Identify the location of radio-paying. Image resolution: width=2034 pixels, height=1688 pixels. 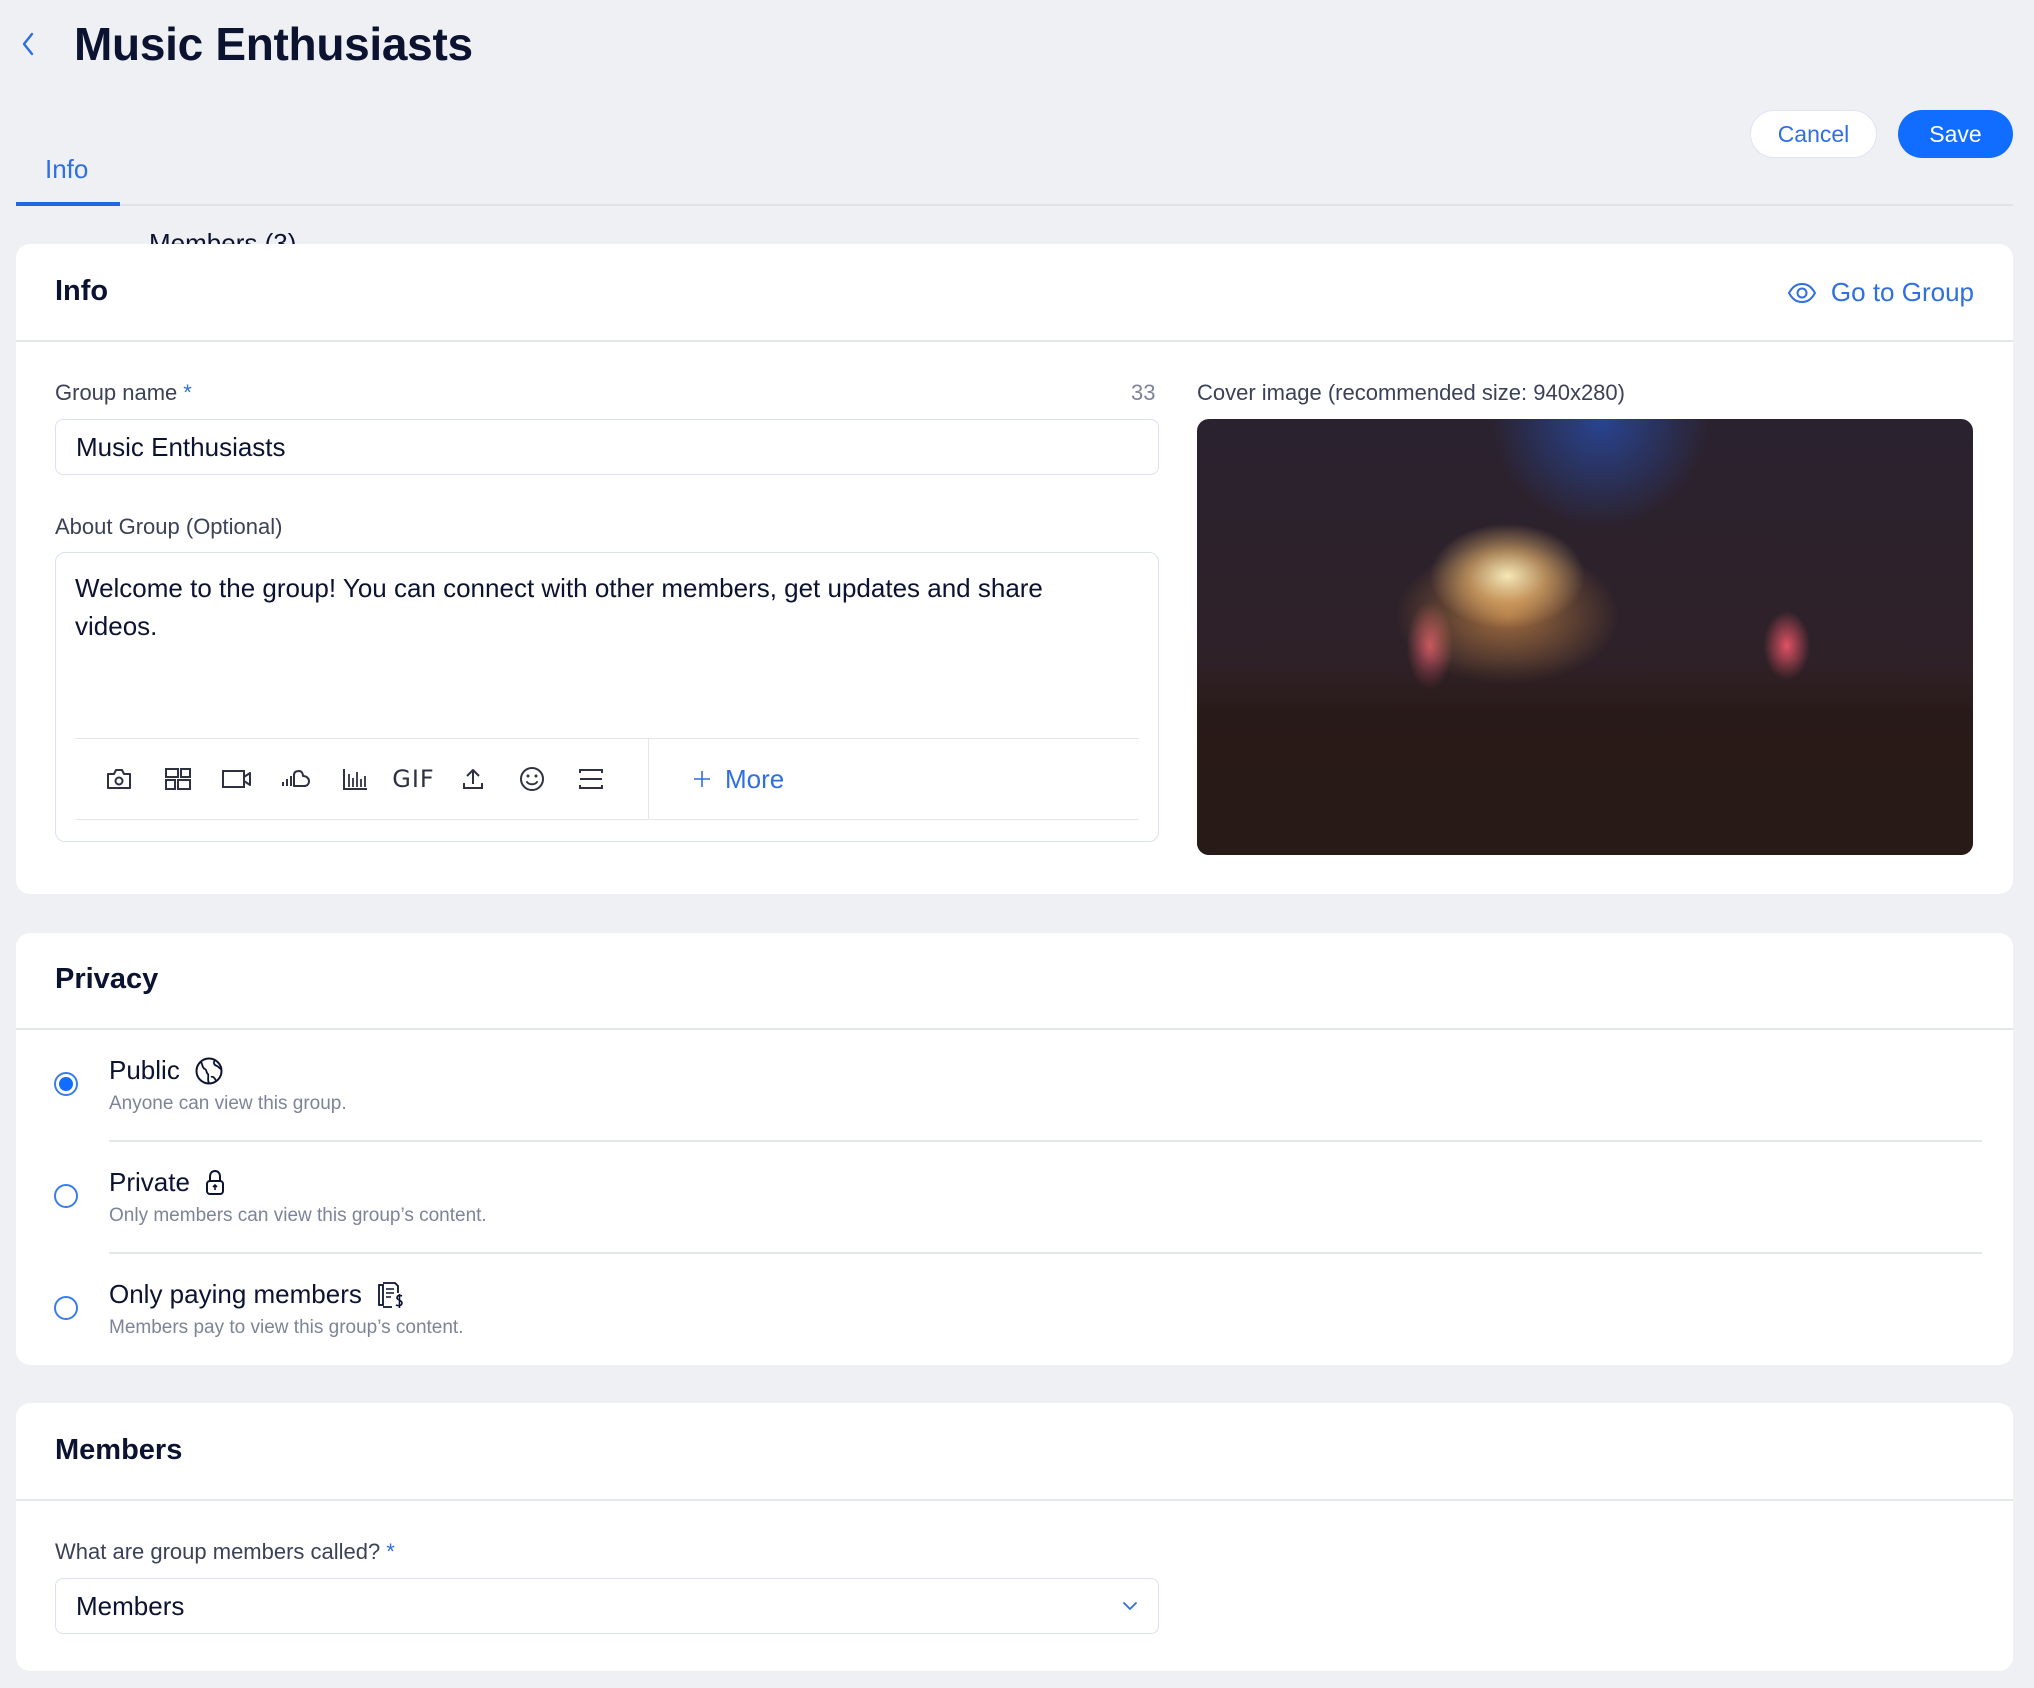
(66, 1308).